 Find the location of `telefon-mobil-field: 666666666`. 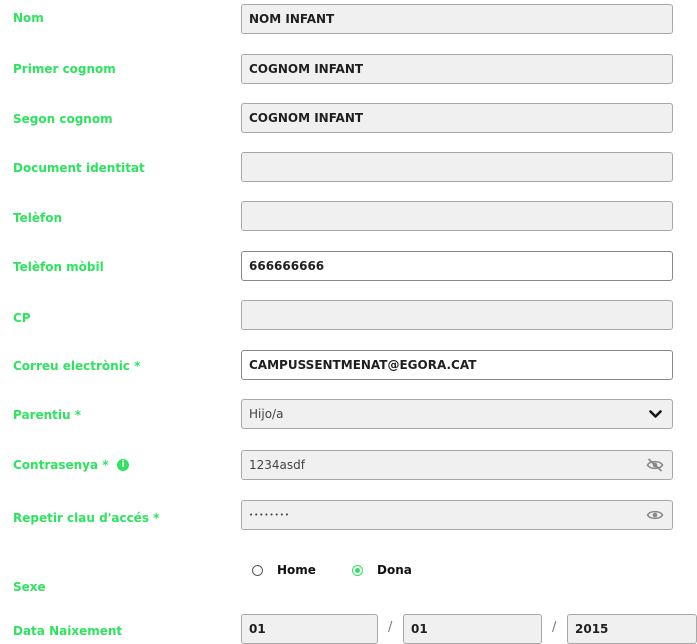

telefon-mobil-field: 666666666 is located at coordinates (457, 266).